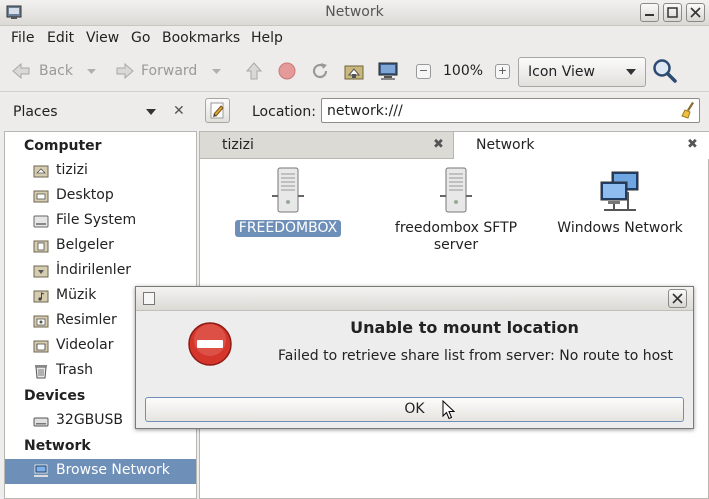  I want to click on menu-bookmarks: Bookmarks, so click(201, 38).